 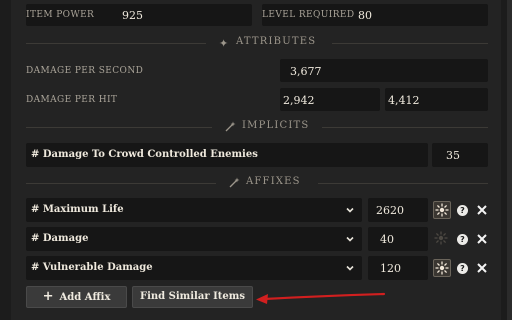 I want to click on attributes-title: ATTRIBUTES, so click(x=276, y=41).